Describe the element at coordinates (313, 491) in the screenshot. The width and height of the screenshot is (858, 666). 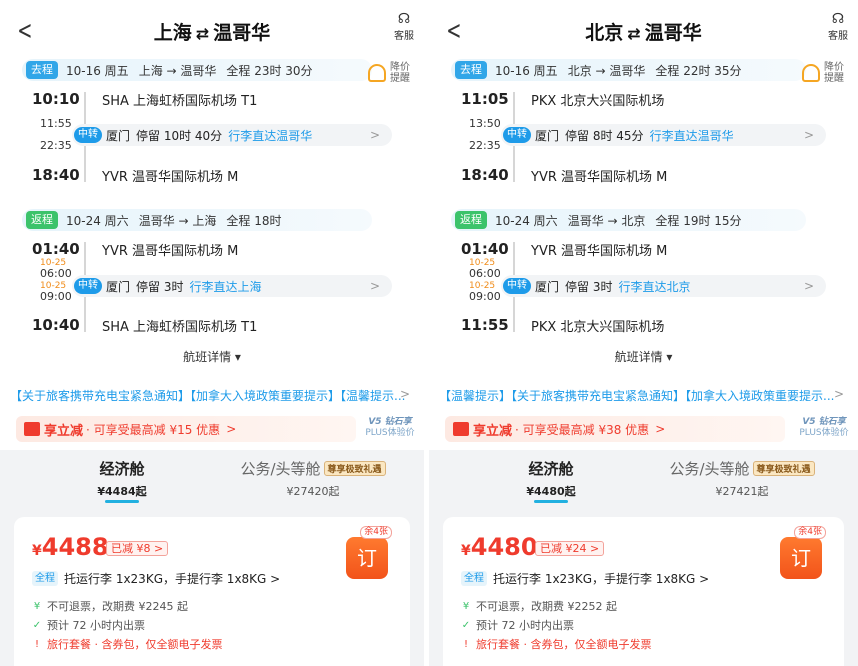
I see `tab-business-price: ¥27420起` at that location.